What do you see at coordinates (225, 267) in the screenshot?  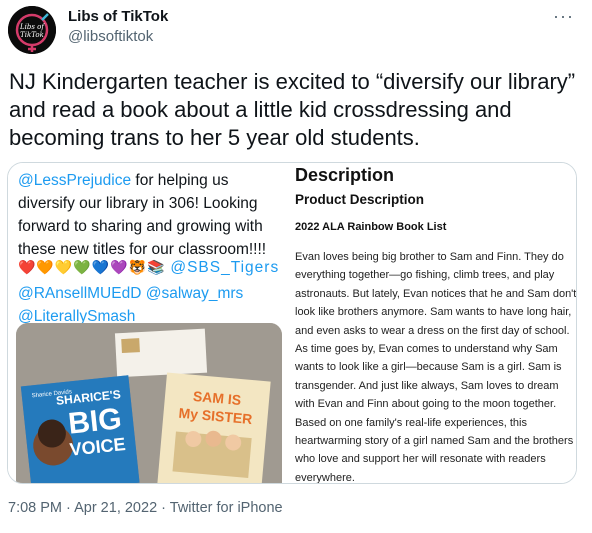 I see `mention-sbs-tigers: @SBS_Tigers` at bounding box center [225, 267].